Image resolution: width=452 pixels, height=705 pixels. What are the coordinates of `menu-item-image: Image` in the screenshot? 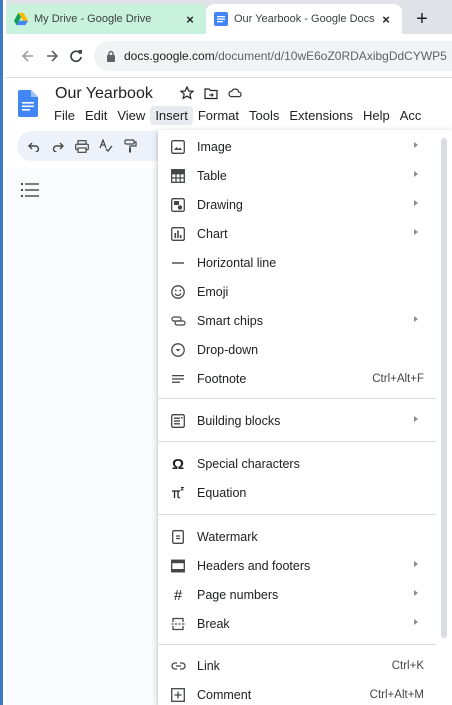 It's located at (297, 147).